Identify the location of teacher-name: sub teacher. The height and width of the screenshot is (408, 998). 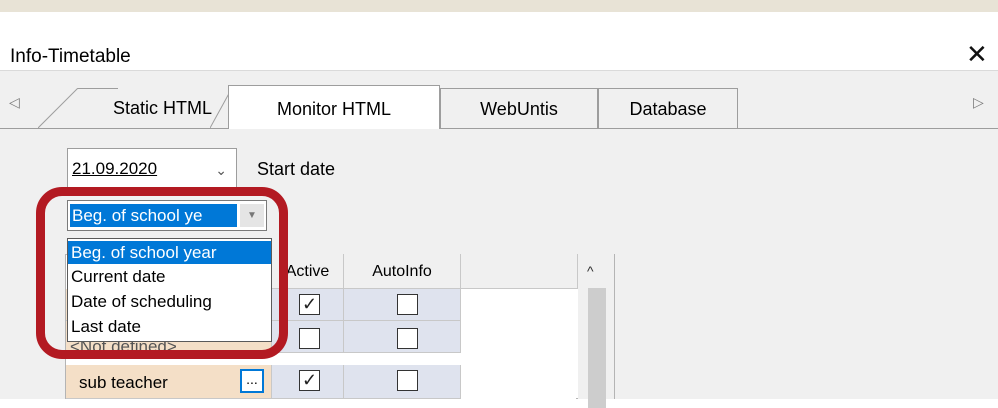
(123, 382).